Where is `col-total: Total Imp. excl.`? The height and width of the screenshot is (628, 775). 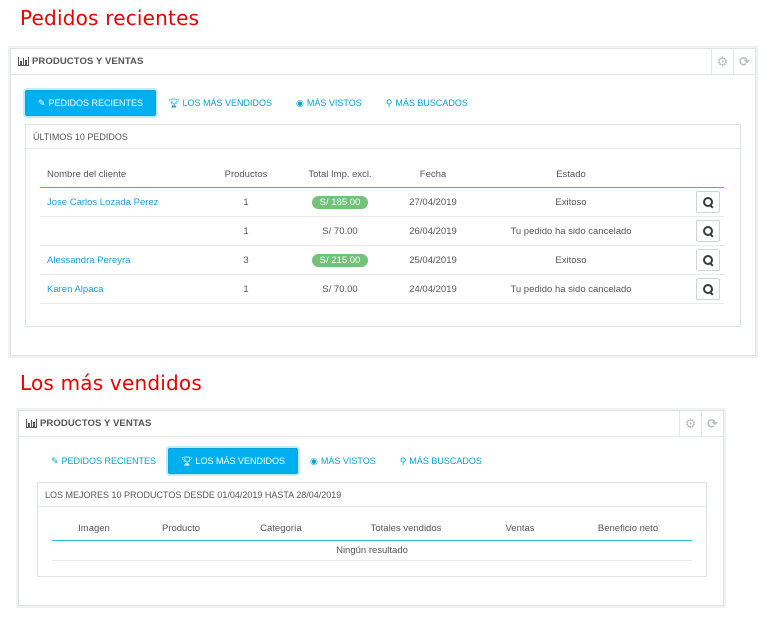 col-total: Total Imp. excl. is located at coordinates (340, 174).